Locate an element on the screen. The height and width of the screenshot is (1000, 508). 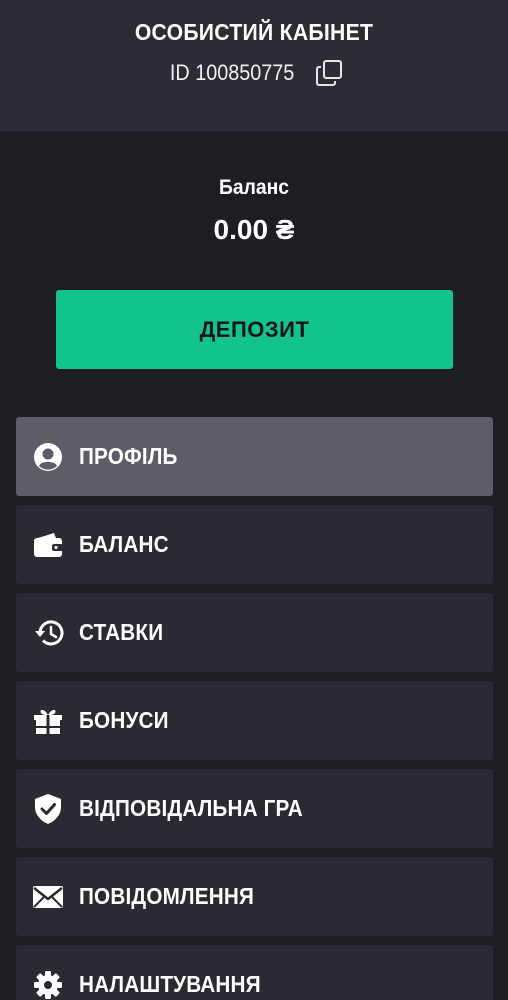
wallet-icon is located at coordinates (48, 545).